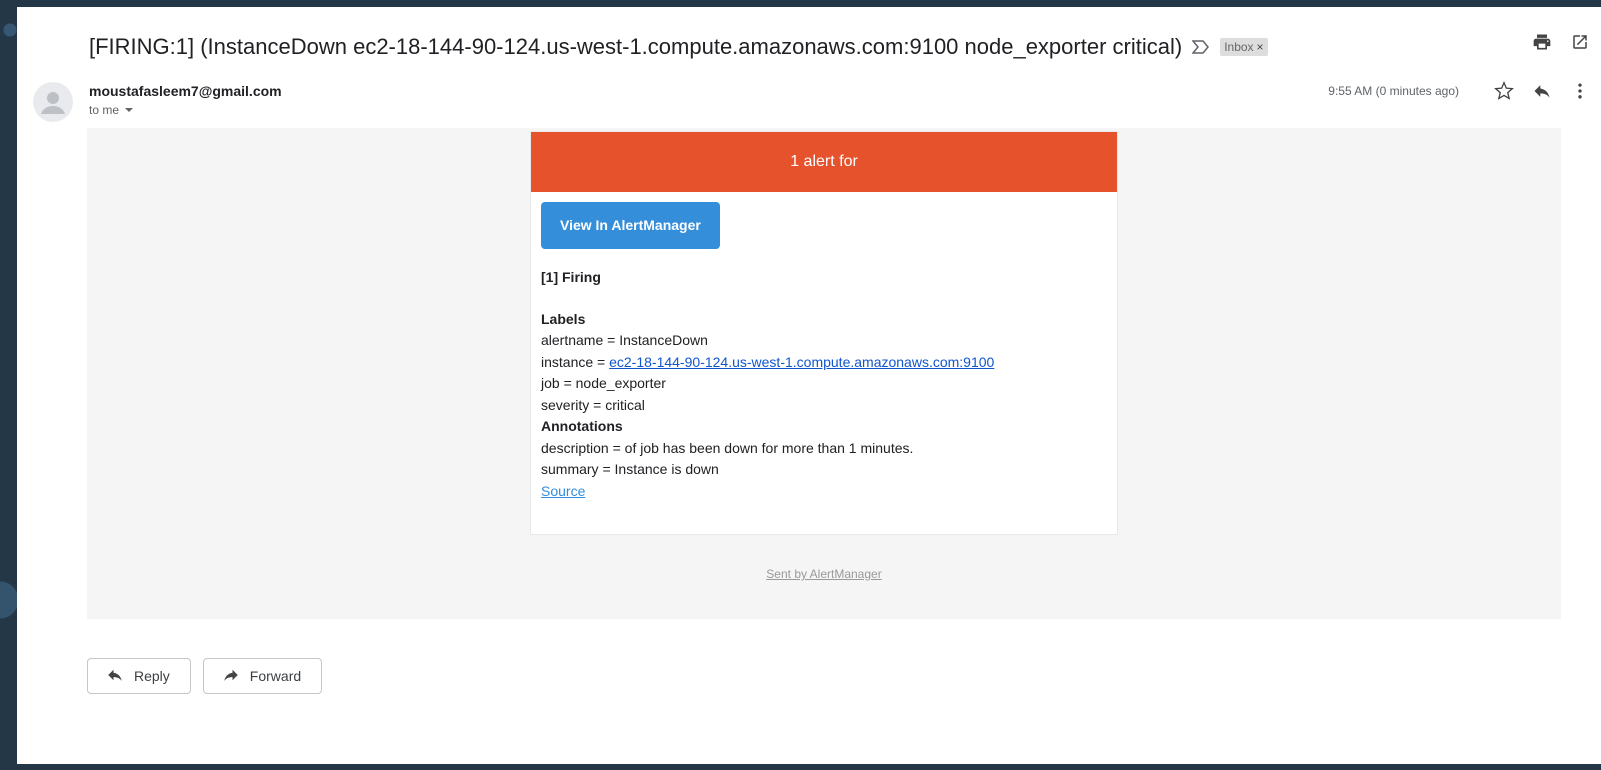 The image size is (1601, 770). I want to click on reply-forward-bar: Reply Forward, so click(205, 676).